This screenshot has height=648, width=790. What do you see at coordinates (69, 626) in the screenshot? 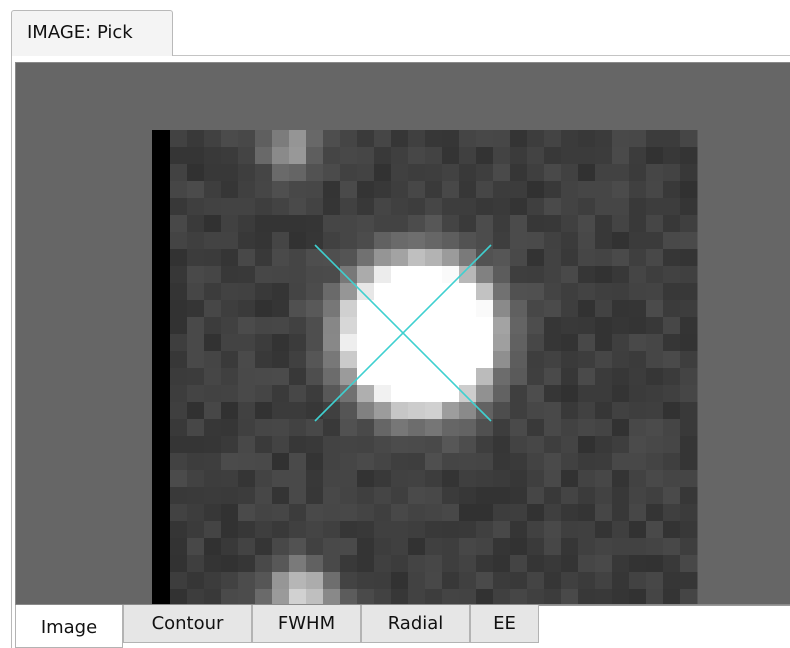
I see `tab-image: Image` at bounding box center [69, 626].